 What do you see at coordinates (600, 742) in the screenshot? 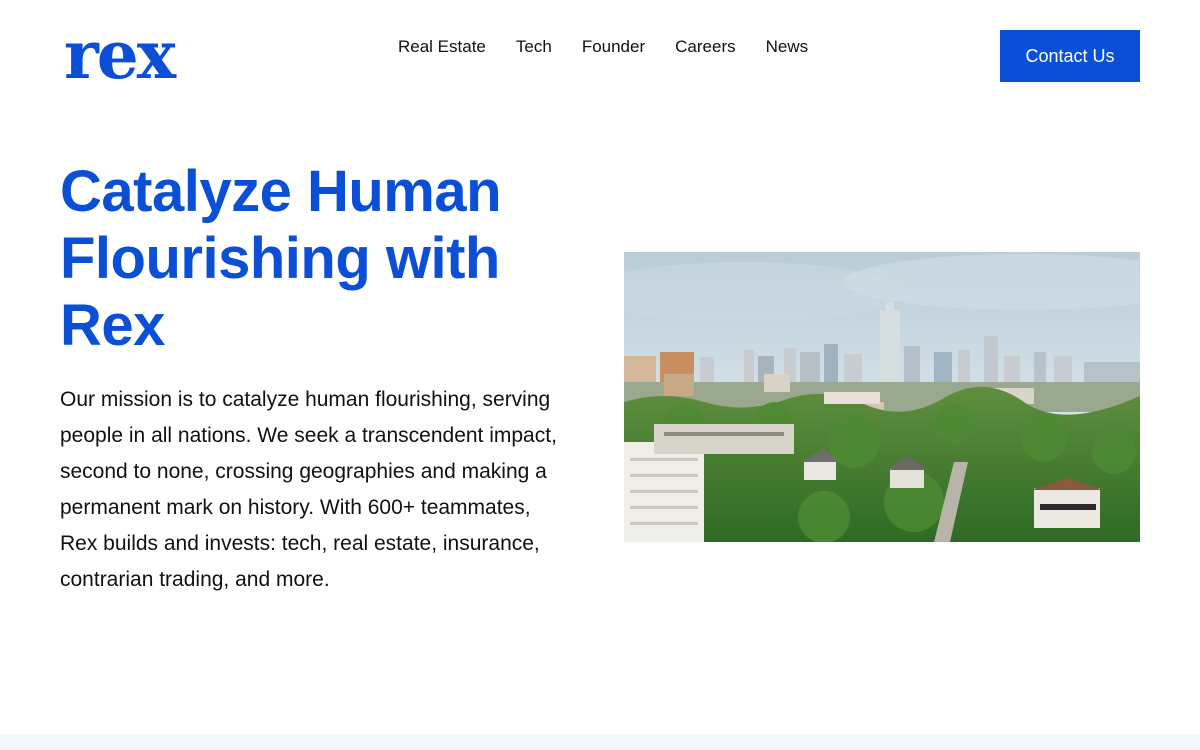
I see `footer-band` at bounding box center [600, 742].